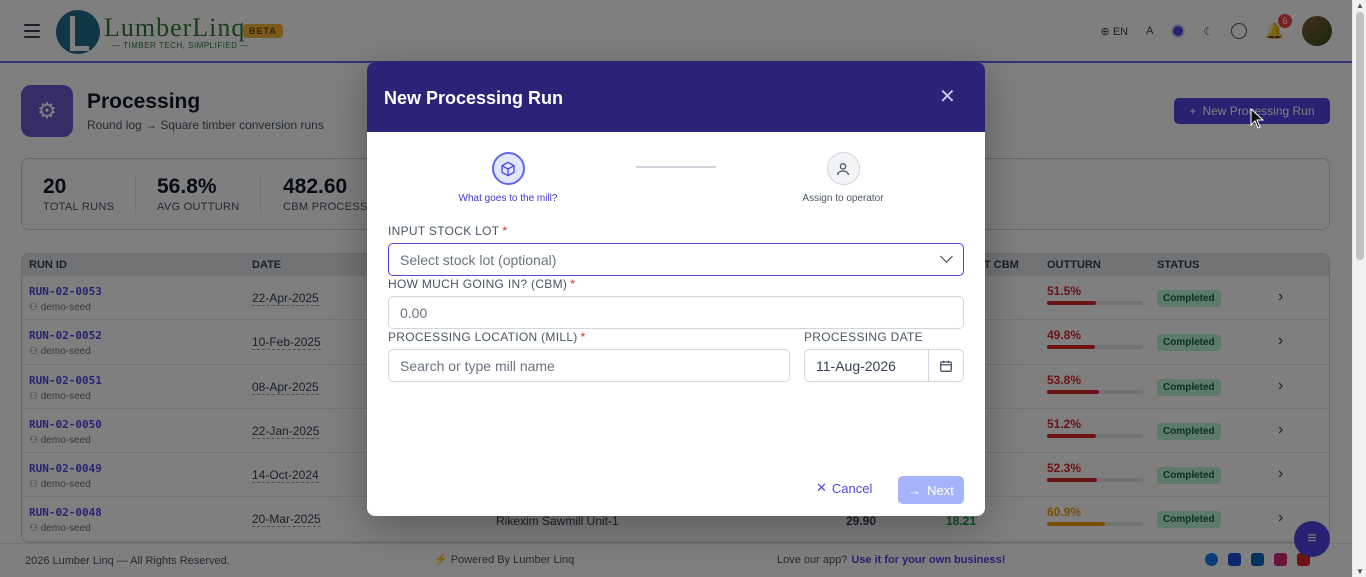  What do you see at coordinates (1360, 136) in the screenshot?
I see `scroll-thumb` at bounding box center [1360, 136].